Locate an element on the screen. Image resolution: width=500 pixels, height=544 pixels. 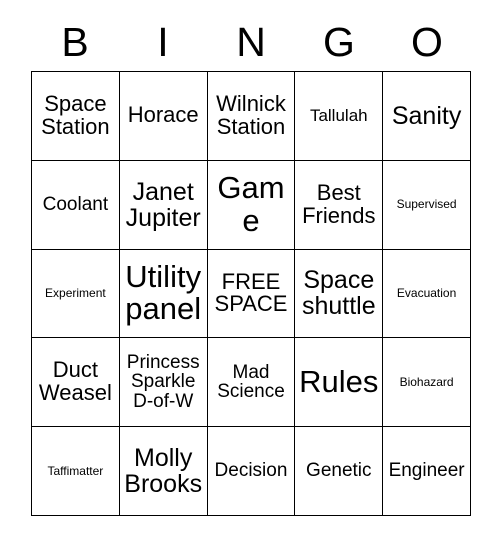
bingo-cell-r1c5: Sanity is located at coordinates (427, 116).